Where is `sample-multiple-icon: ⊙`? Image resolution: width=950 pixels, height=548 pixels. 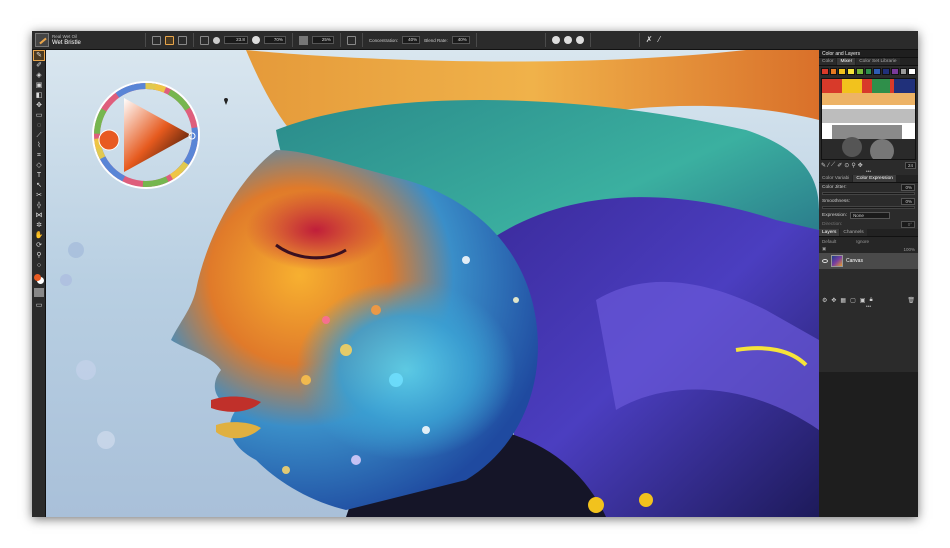
sample-multiple-icon: ⊙ is located at coordinates (846, 165).